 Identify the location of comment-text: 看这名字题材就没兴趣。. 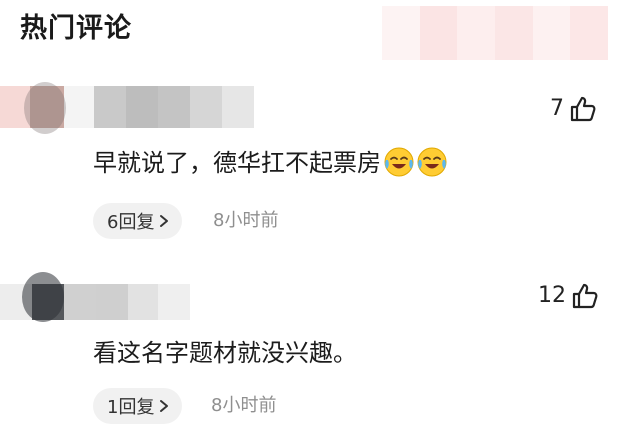
(225, 353).